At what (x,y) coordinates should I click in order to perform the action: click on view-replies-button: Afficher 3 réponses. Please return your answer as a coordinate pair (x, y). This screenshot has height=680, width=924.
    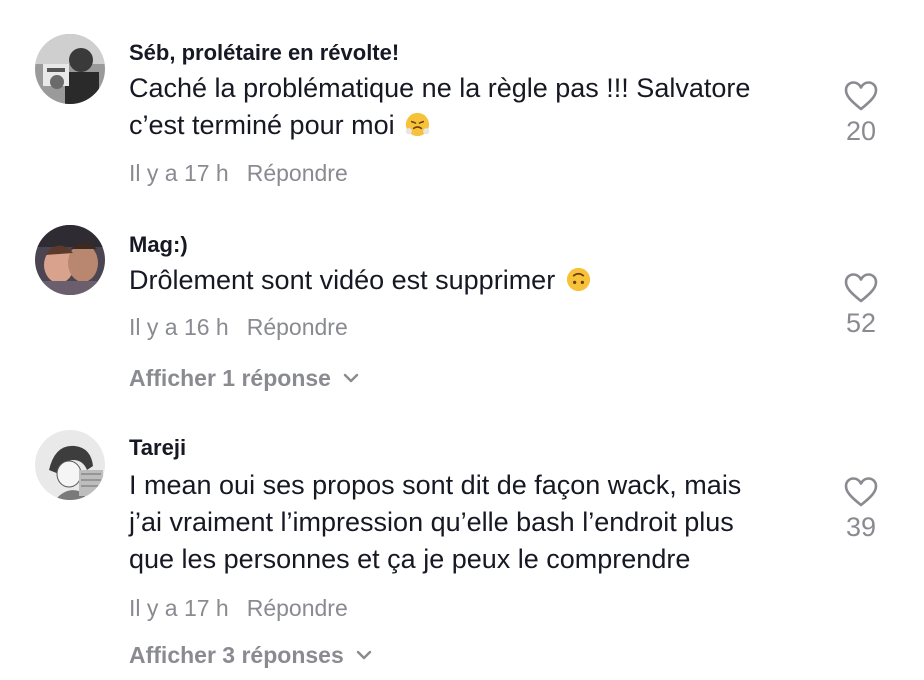
    Looking at the image, I should click on (250, 655).